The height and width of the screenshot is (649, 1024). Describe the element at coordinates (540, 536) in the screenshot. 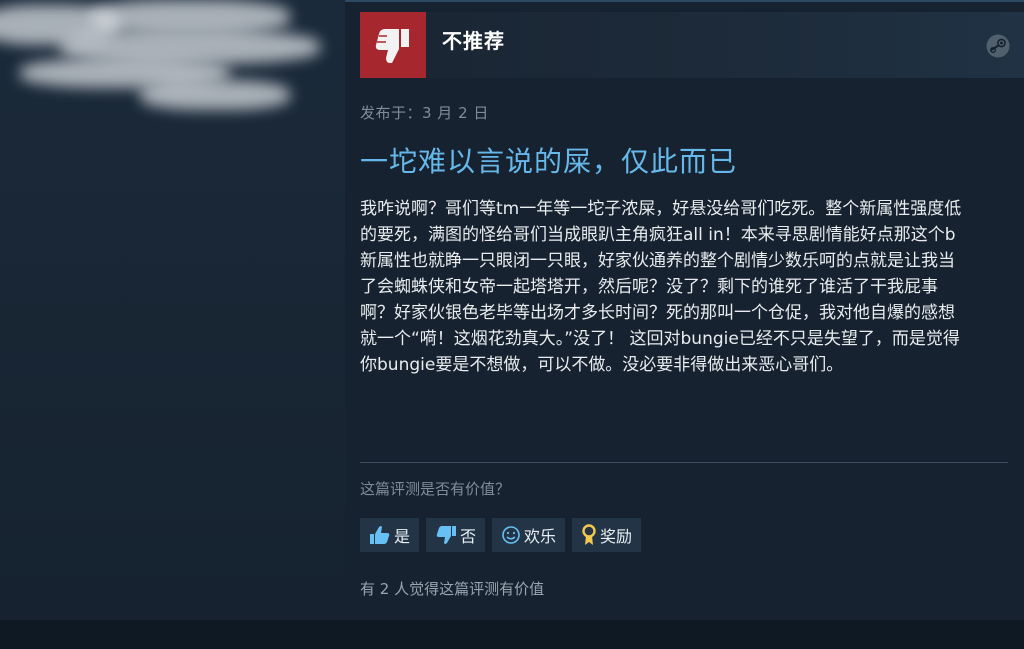

I see `vote-funny-label: 欢乐` at that location.